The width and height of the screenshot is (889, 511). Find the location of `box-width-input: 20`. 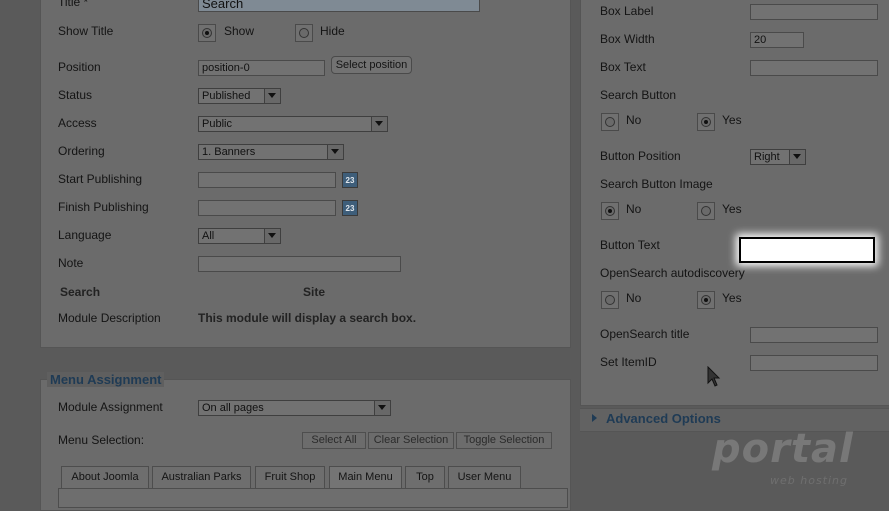

box-width-input: 20 is located at coordinates (777, 40).